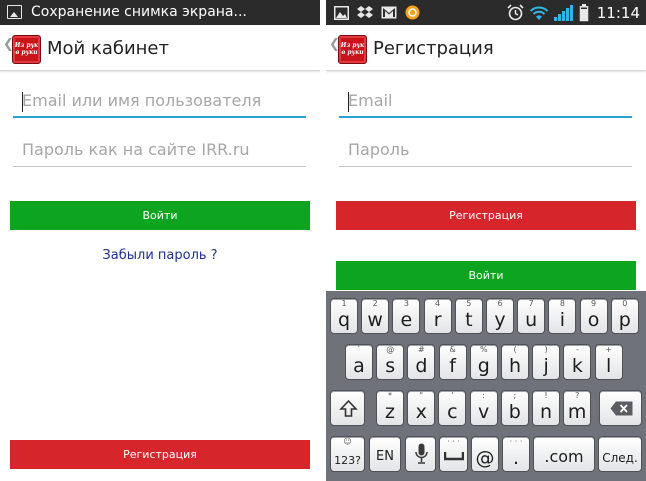 The width and height of the screenshot is (646, 481). What do you see at coordinates (452, 362) in the screenshot?
I see `key-f: & f` at bounding box center [452, 362].